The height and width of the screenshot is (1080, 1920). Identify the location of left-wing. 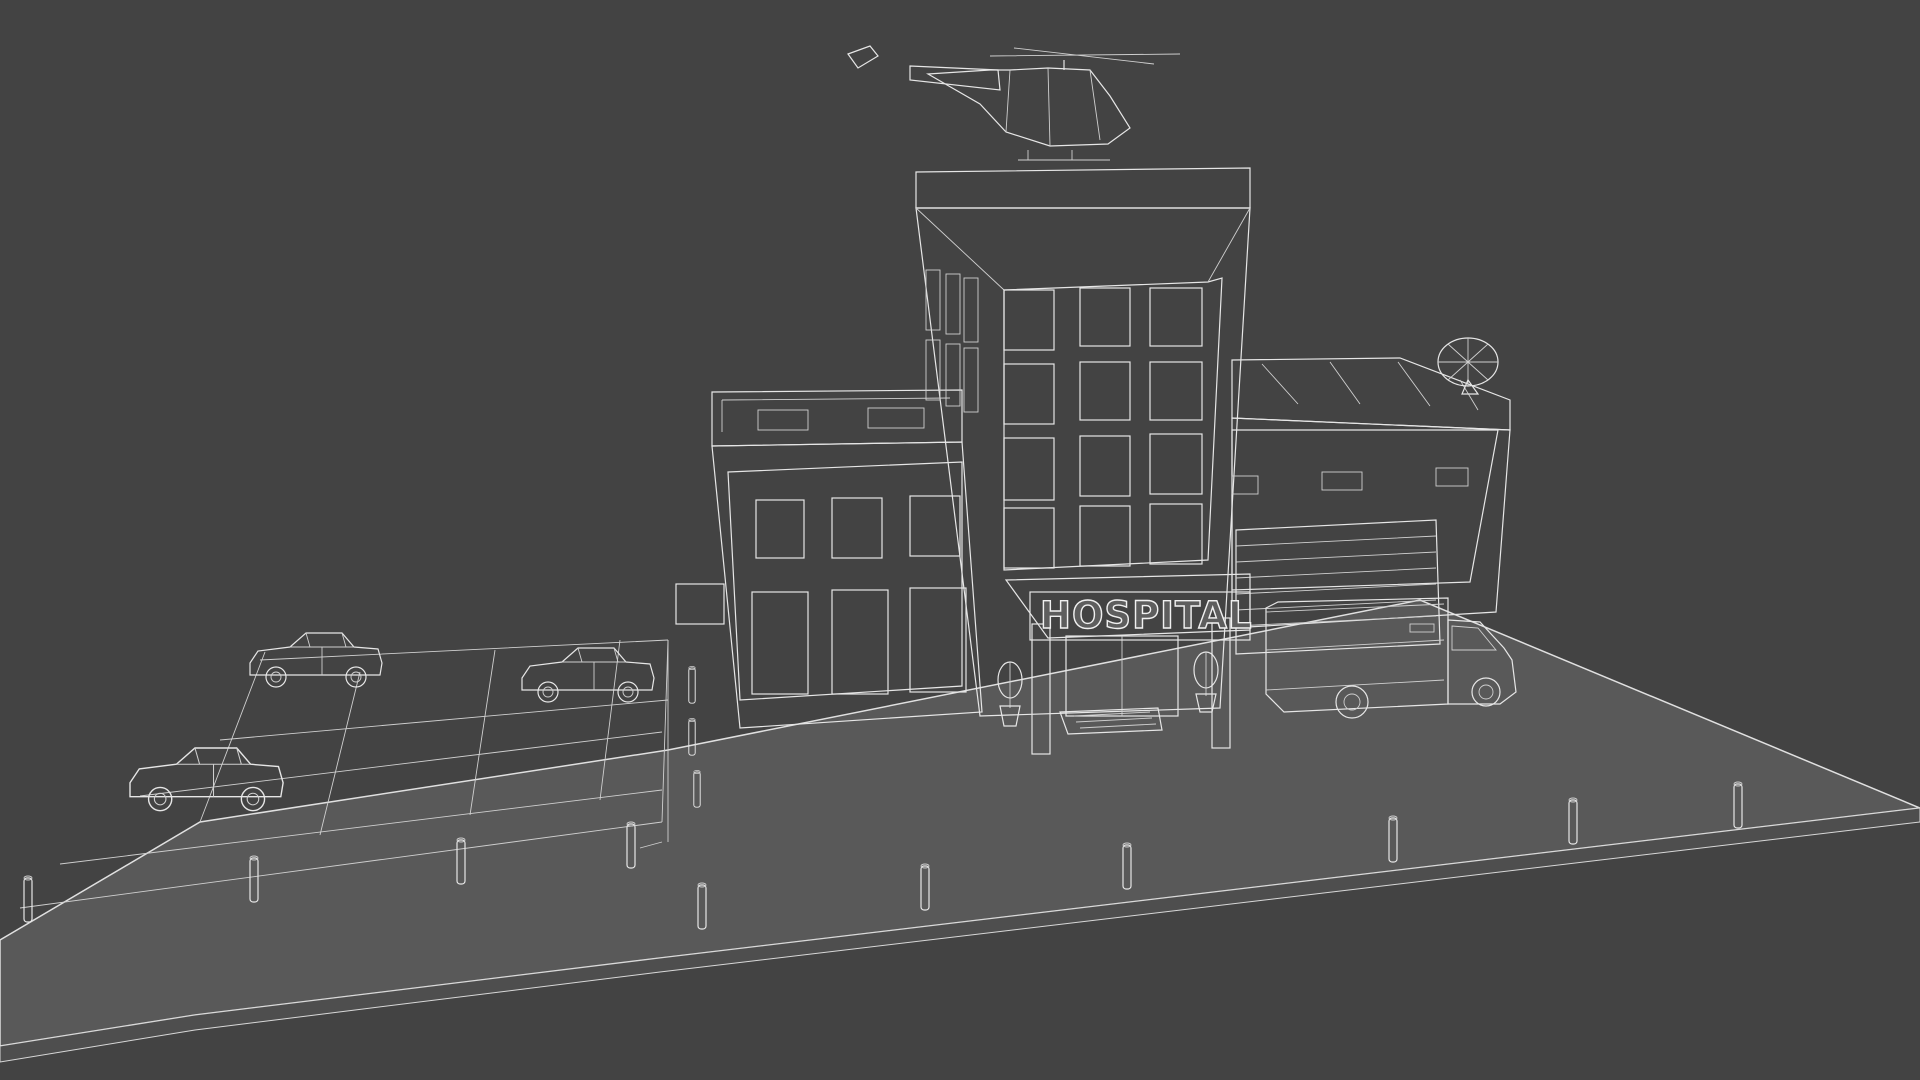
(829, 559).